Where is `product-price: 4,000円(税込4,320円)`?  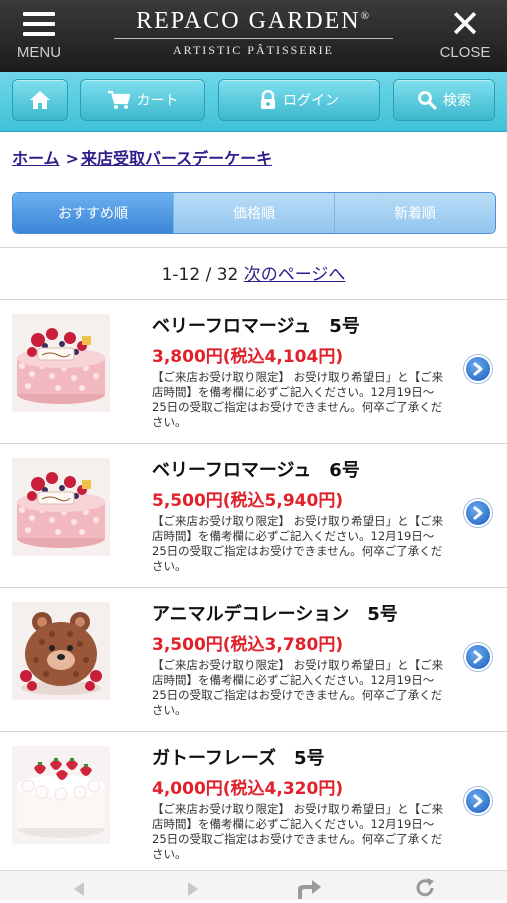 product-price: 4,000円(税込4,320円) is located at coordinates (248, 789).